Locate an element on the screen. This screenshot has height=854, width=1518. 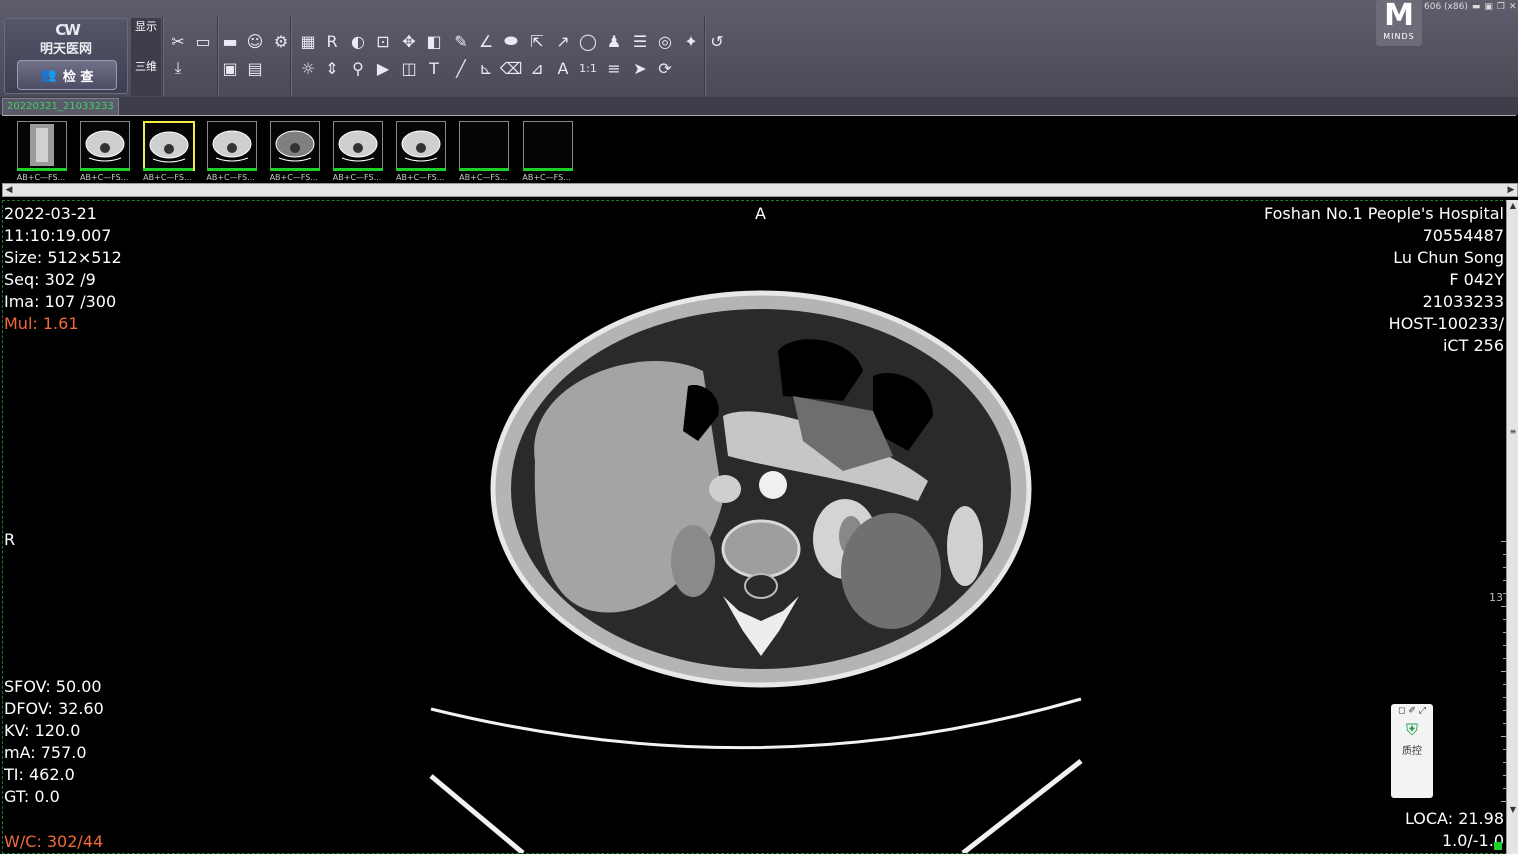
minimize-icon: ▬ is located at coordinates (1476, 7).